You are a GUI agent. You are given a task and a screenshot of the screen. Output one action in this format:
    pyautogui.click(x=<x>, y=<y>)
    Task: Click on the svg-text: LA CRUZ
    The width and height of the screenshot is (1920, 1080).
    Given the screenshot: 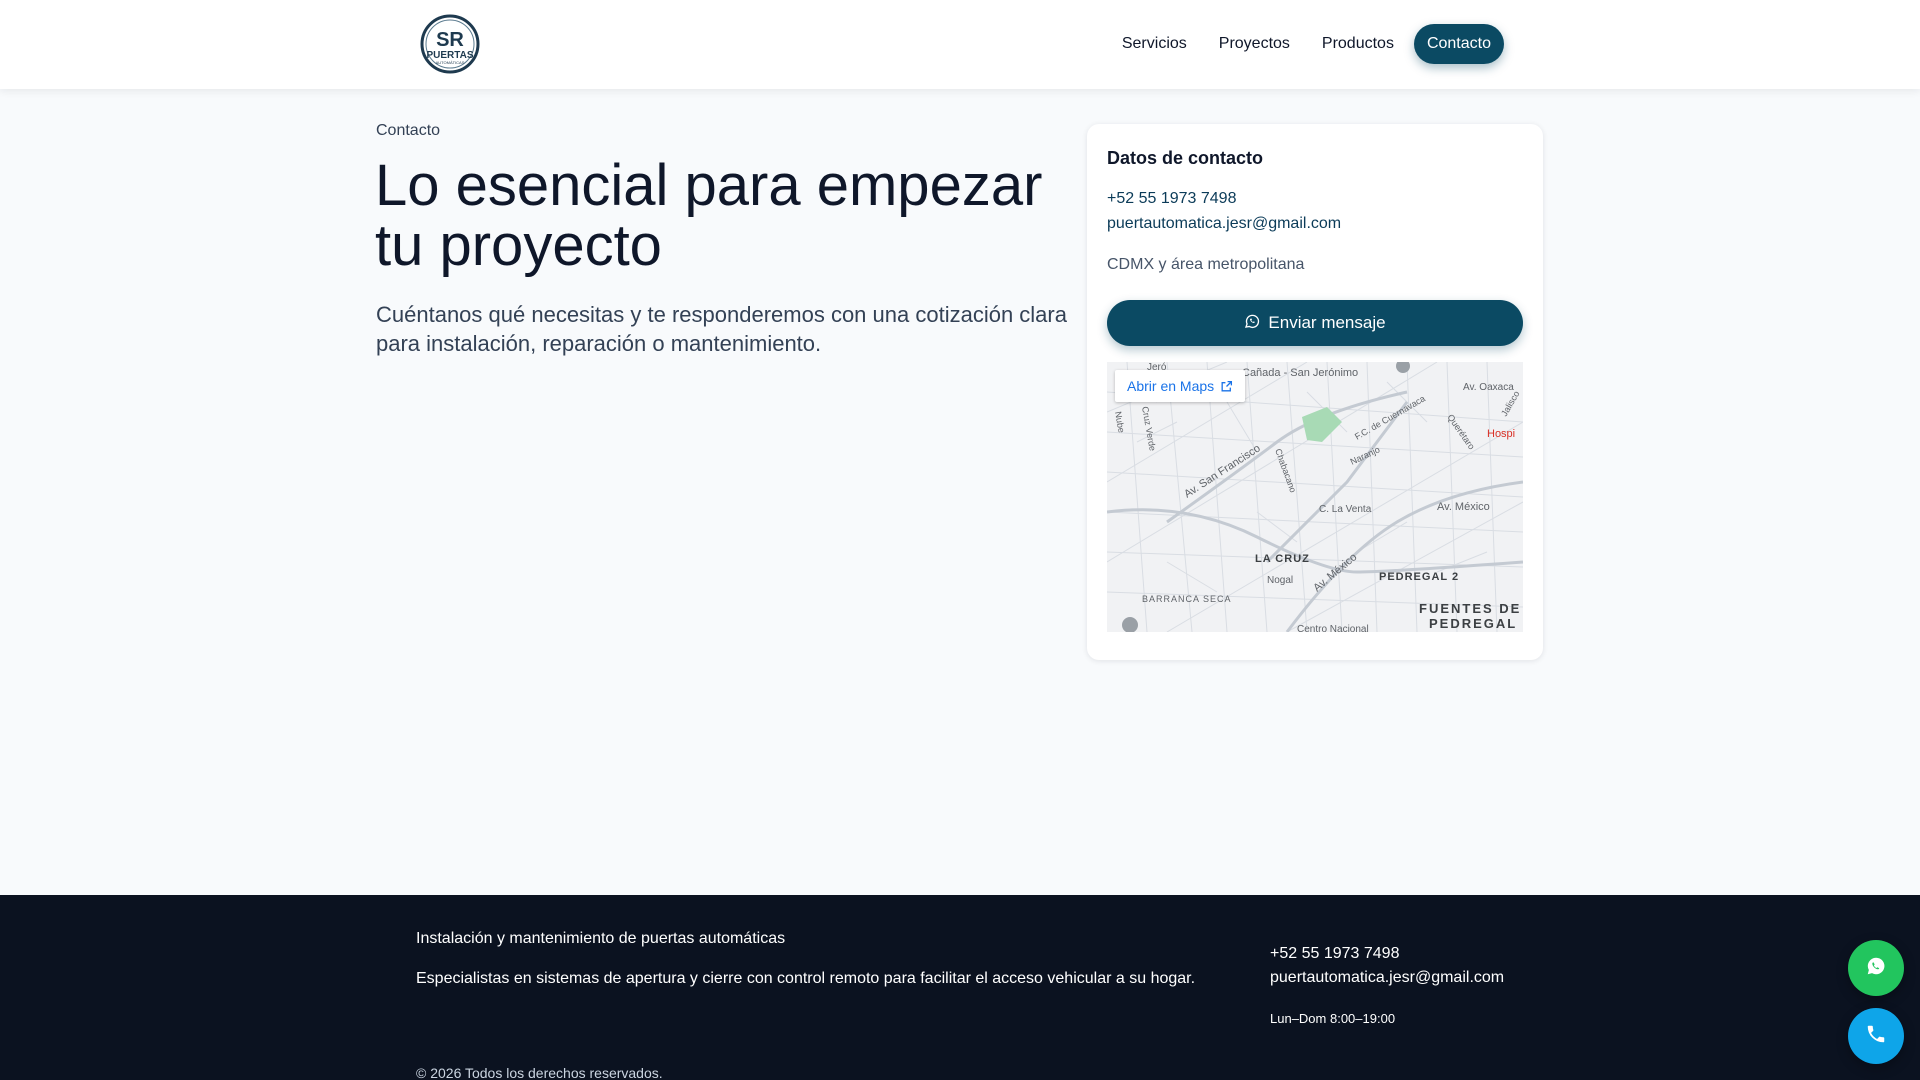 What is the action you would take?
    pyautogui.click(x=1282, y=559)
    